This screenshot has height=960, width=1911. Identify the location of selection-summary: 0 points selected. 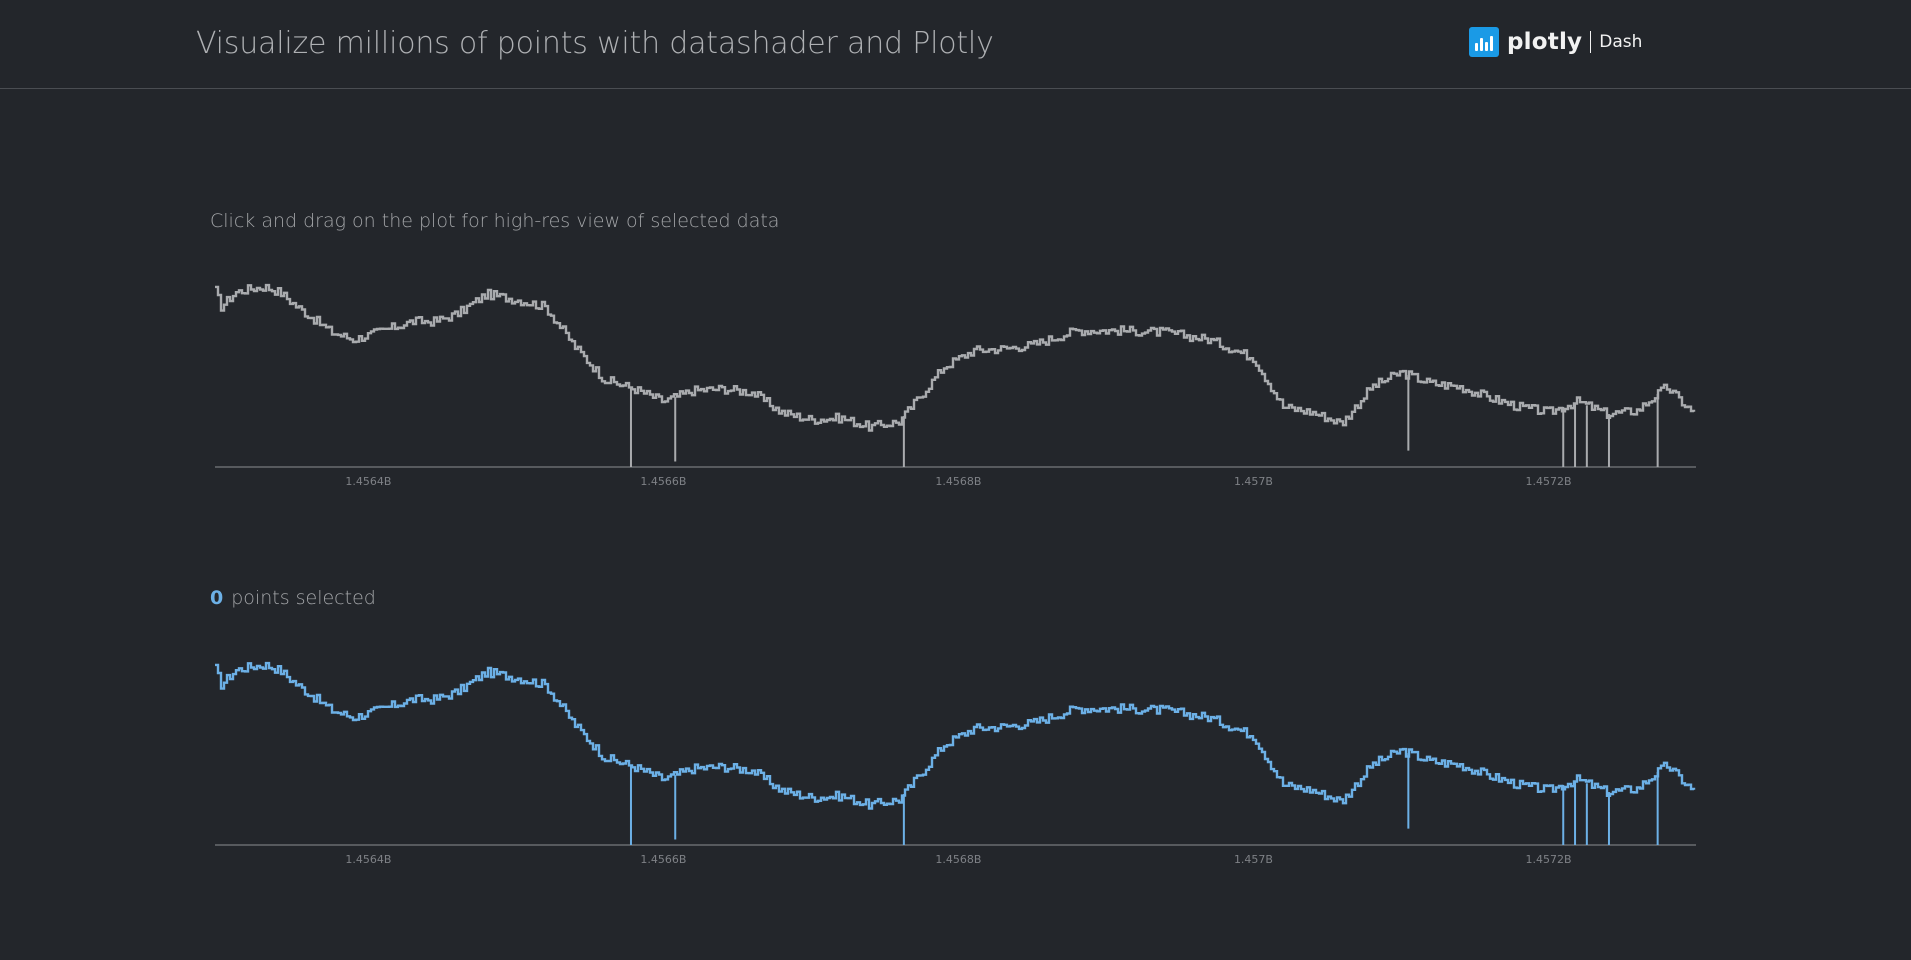
(293, 598).